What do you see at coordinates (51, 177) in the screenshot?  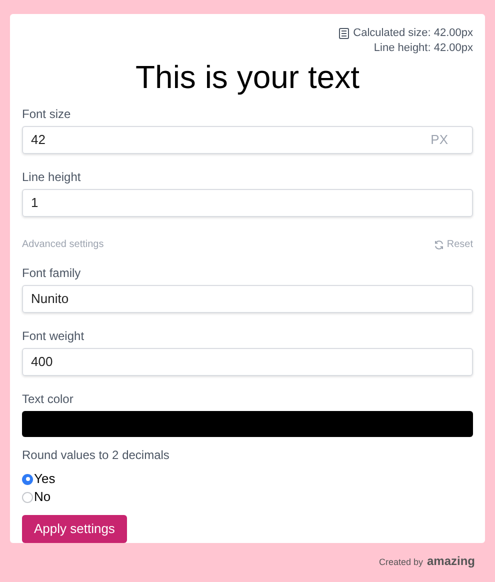 I see `field-label: Line height` at bounding box center [51, 177].